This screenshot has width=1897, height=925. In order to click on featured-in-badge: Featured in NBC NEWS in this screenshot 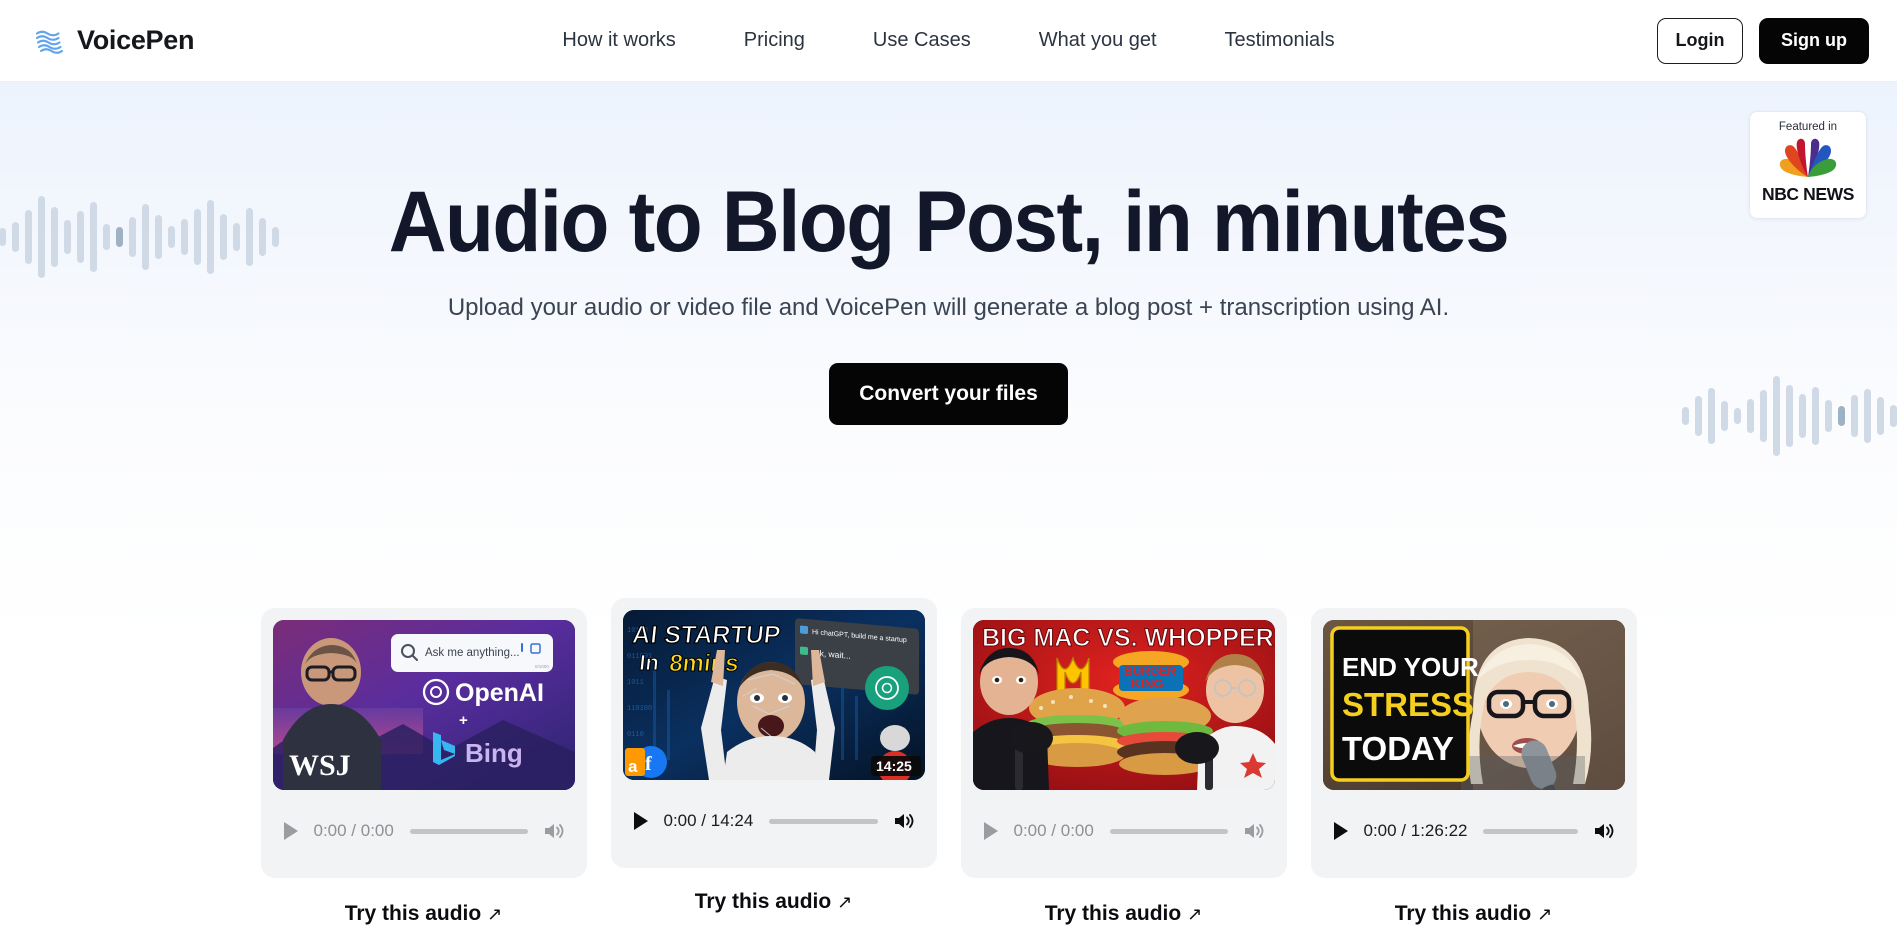, I will do `click(1808, 165)`.